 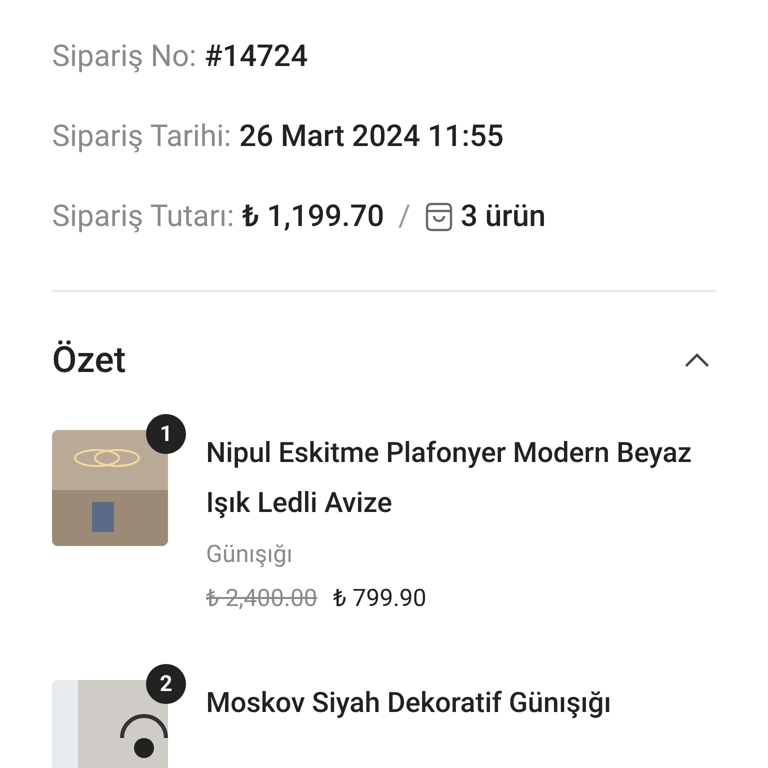 I want to click on price: ₺ 799.90, so click(x=379, y=598).